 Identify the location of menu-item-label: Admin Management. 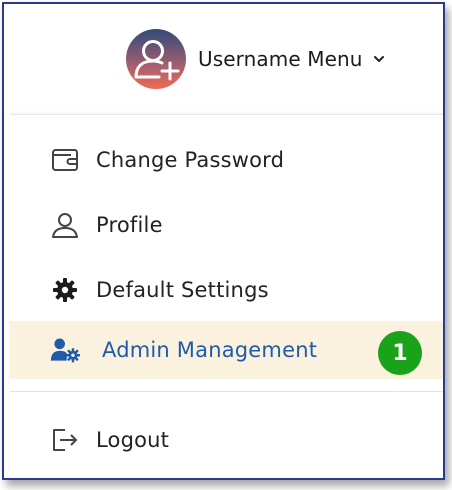
(210, 350).